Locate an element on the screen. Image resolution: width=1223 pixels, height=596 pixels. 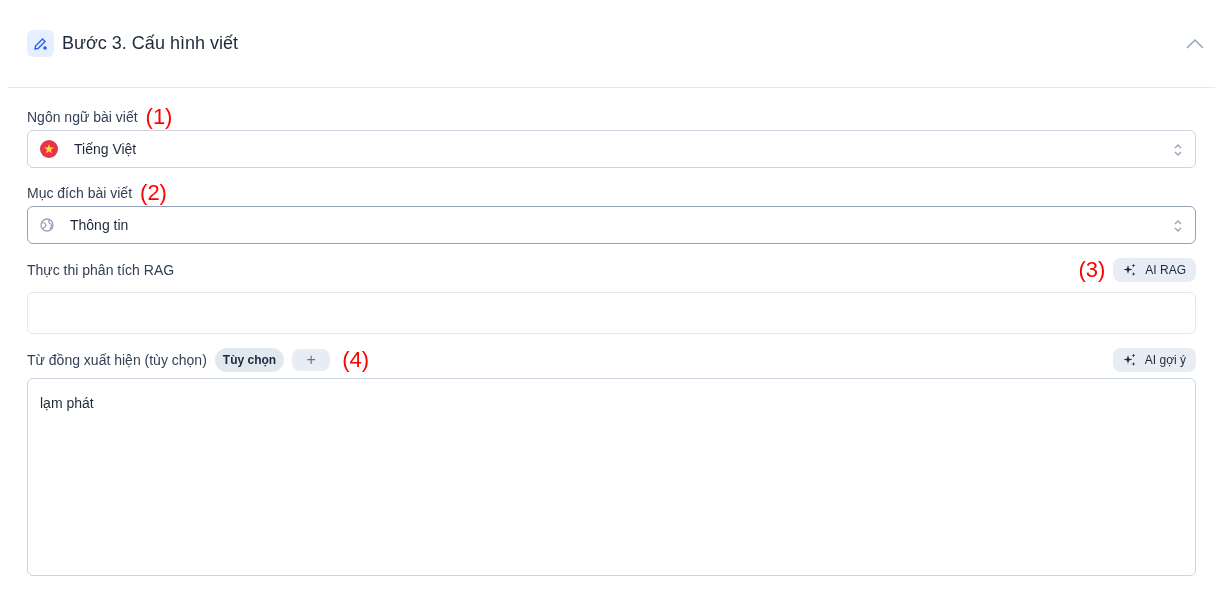
chevron-icon is located at coordinates (1195, 44).